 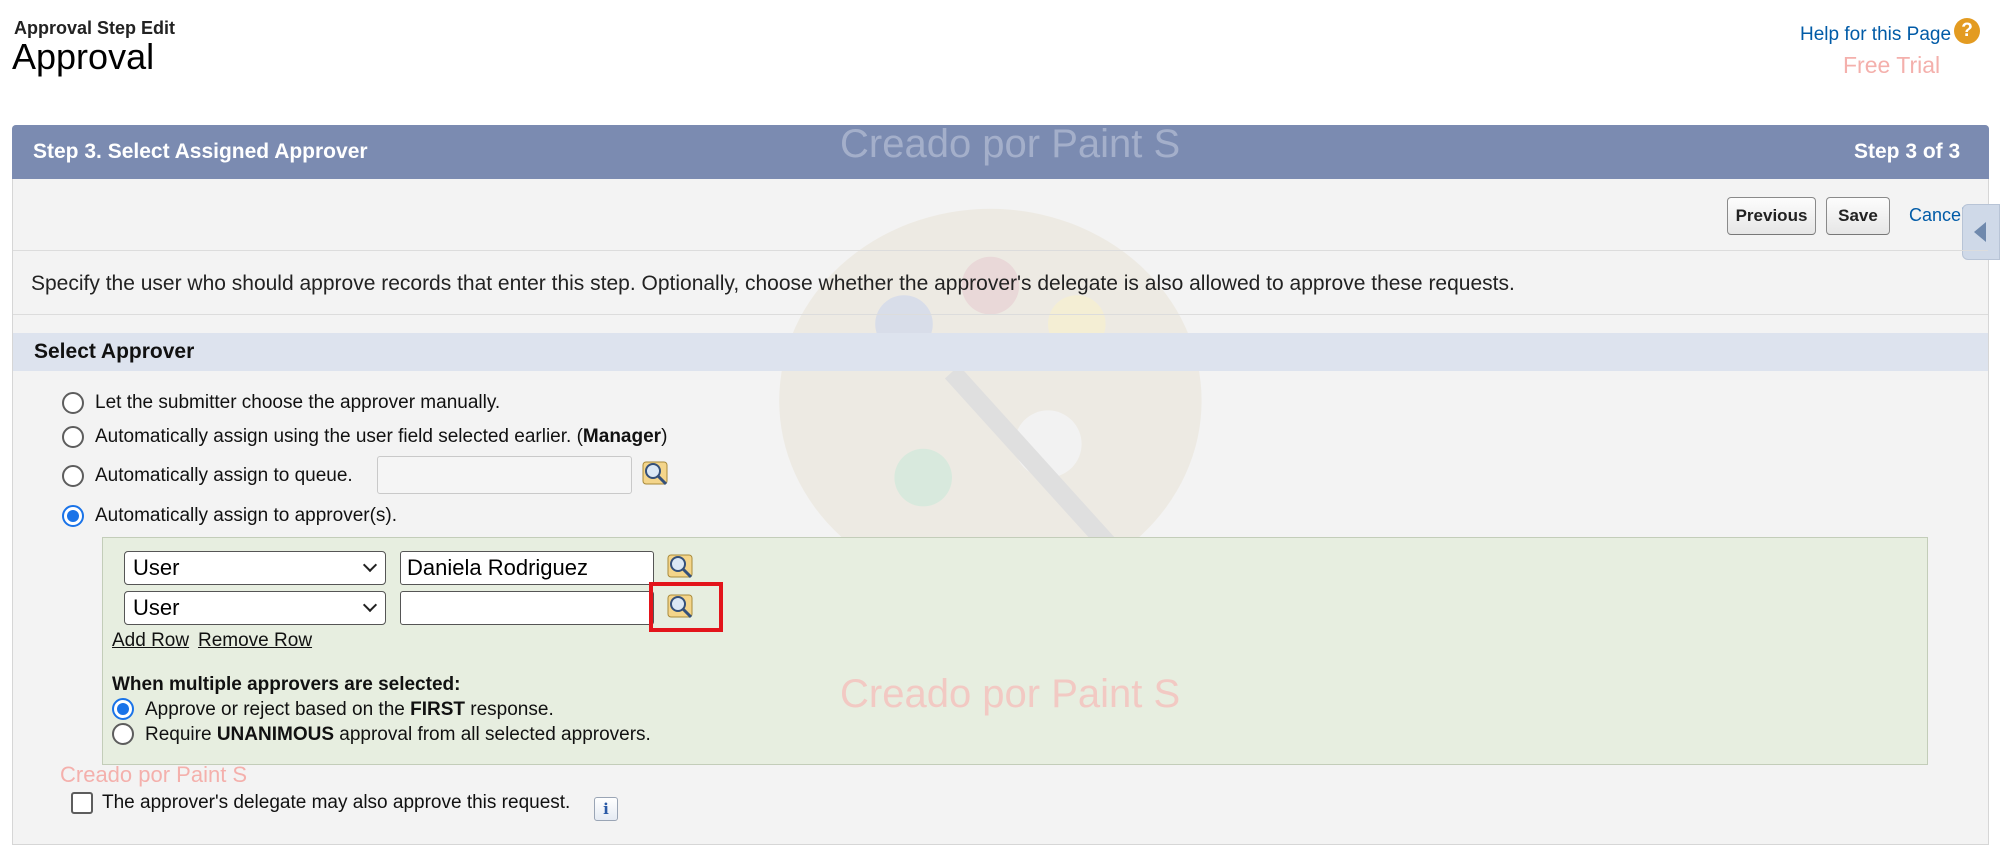 I want to click on multi-approver-title: When multiple approvers are selected:, so click(x=286, y=684).